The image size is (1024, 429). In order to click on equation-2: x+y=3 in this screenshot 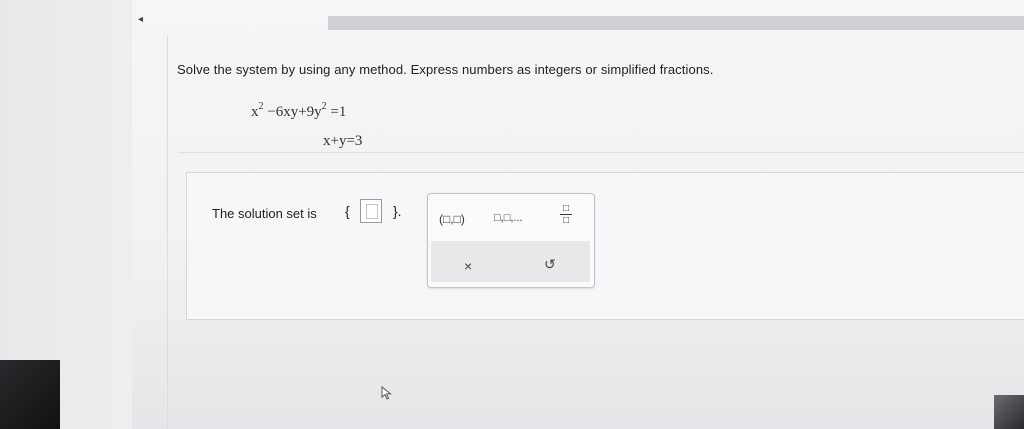, I will do `click(343, 141)`.